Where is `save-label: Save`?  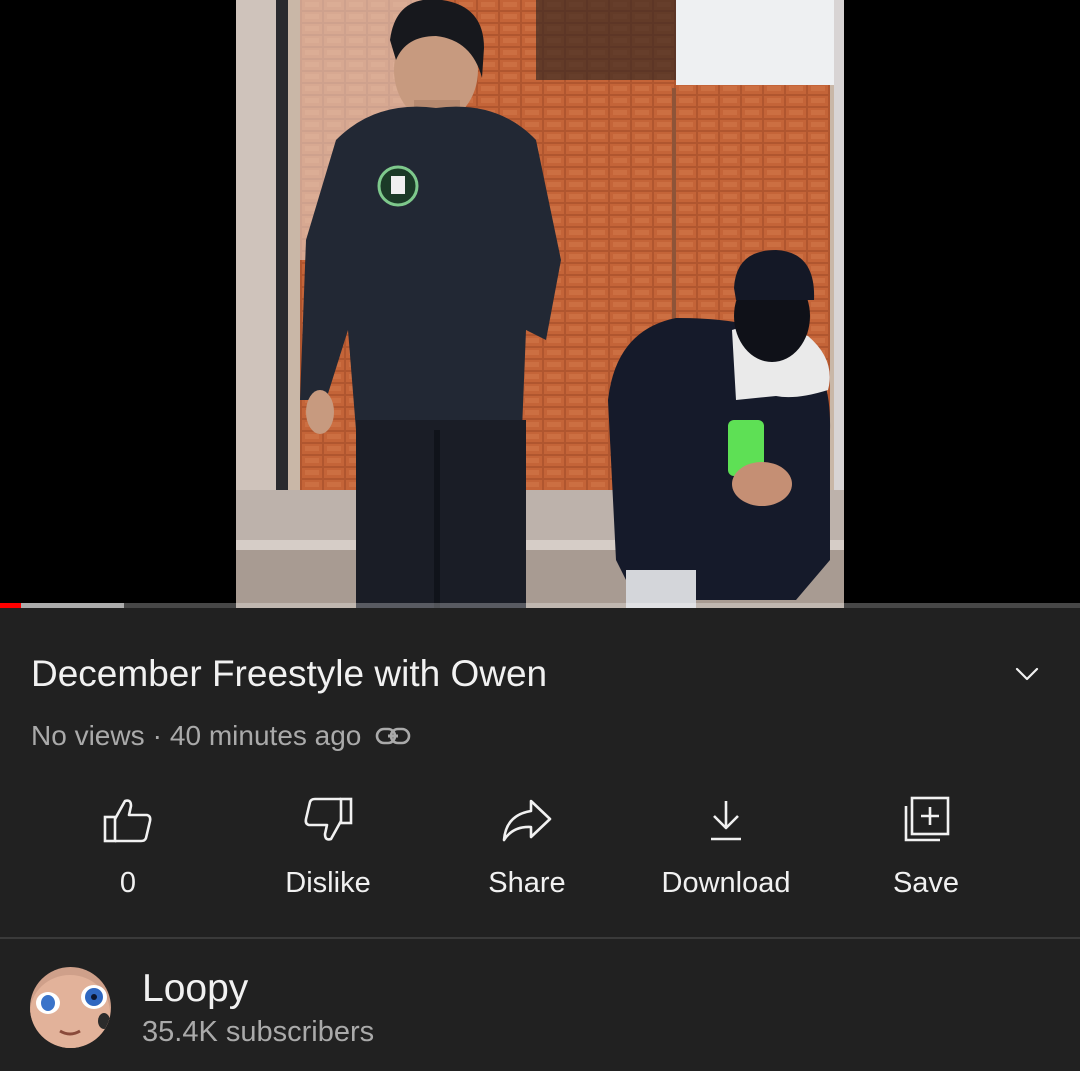
save-label: Save is located at coordinates (926, 883).